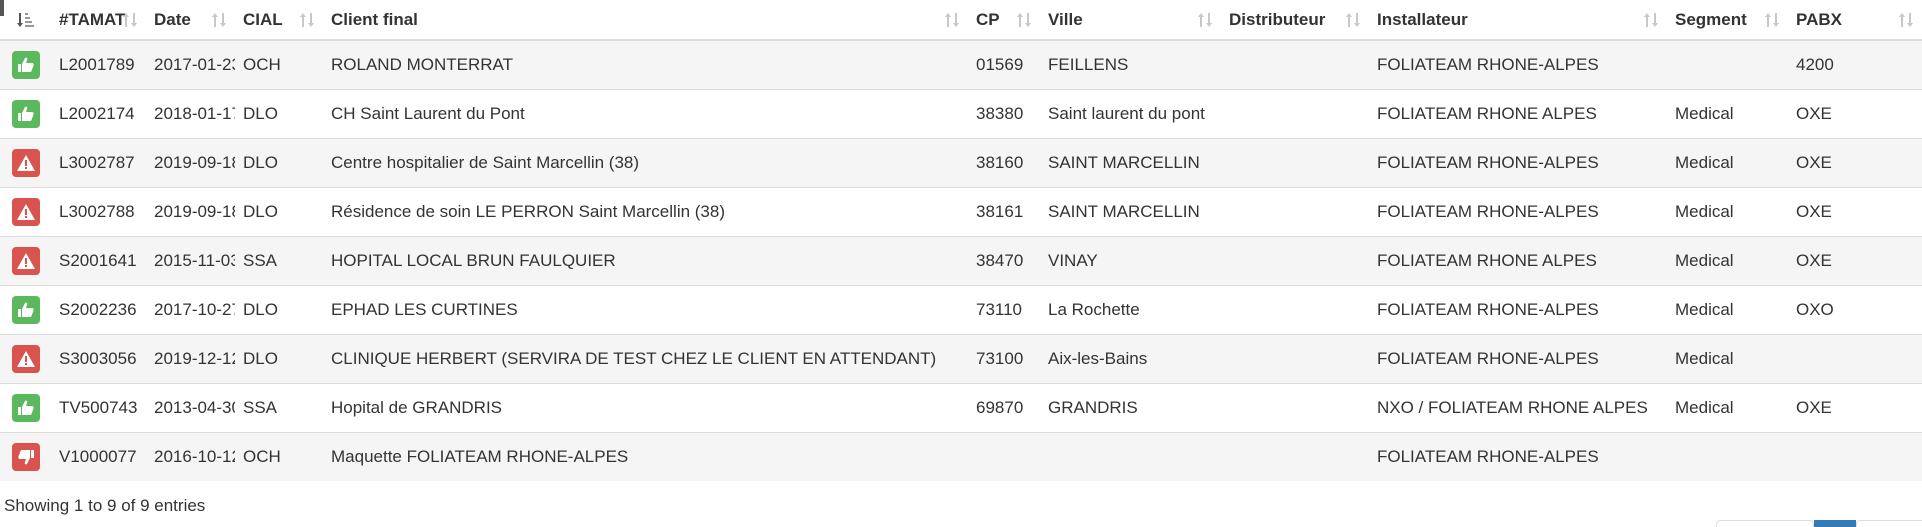 The height and width of the screenshot is (527, 1922). Describe the element at coordinates (1835, 523) in the screenshot. I see `pagination-page-current` at that location.